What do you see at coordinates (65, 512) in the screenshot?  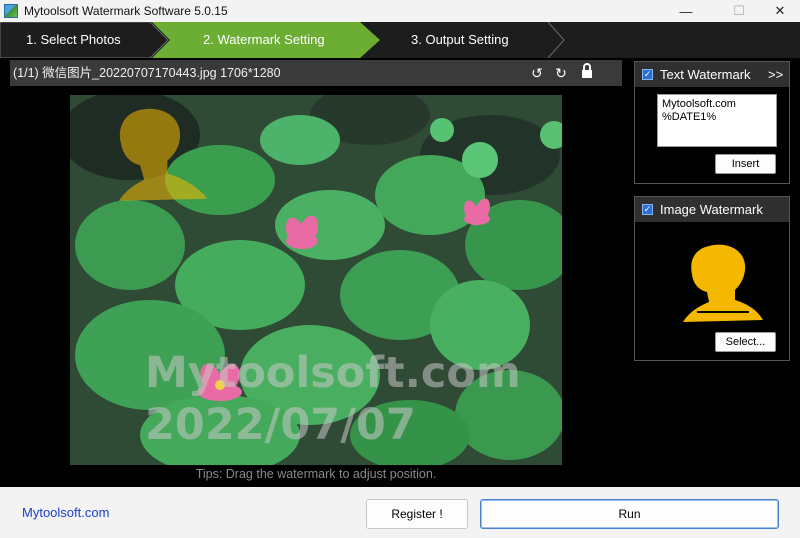 I see `website-link: Mytoolsoft.com` at bounding box center [65, 512].